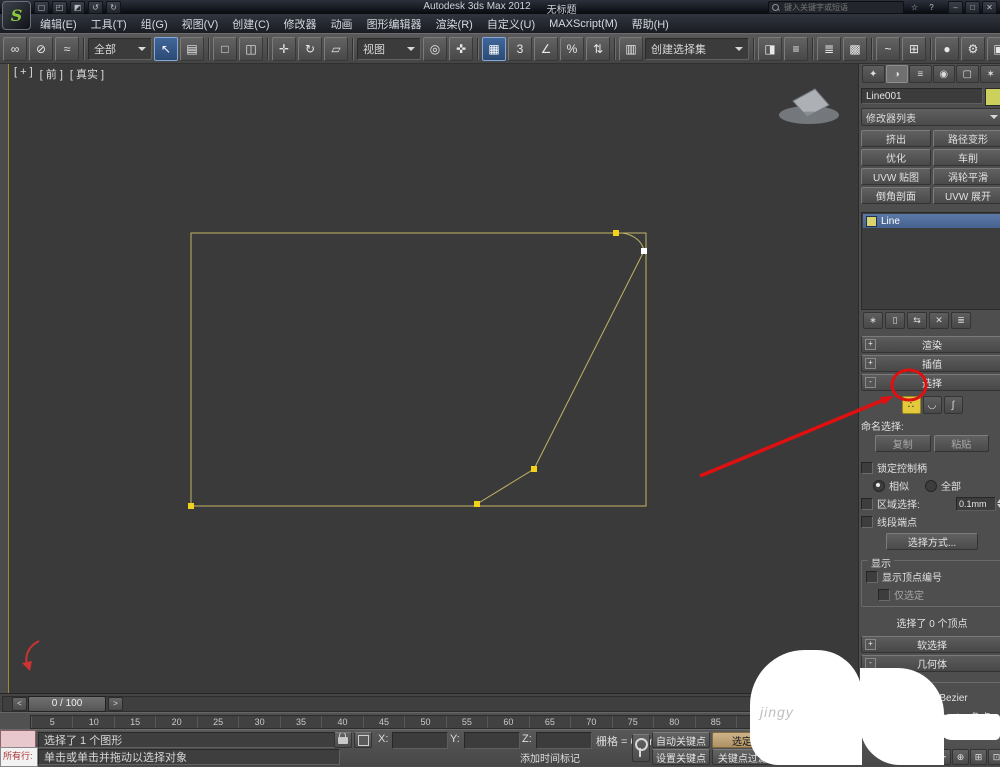  What do you see at coordinates (930, 261) in the screenshot?
I see `modifier-stack: Line` at bounding box center [930, 261].